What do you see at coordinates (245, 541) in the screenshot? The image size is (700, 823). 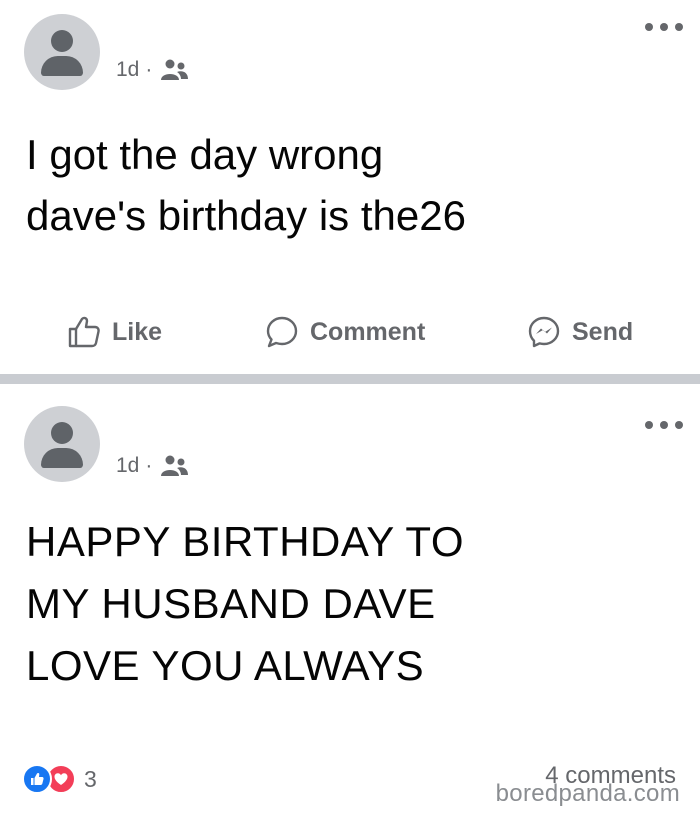 I see `post-text-line: HAPPY BIRTHDAY TO` at bounding box center [245, 541].